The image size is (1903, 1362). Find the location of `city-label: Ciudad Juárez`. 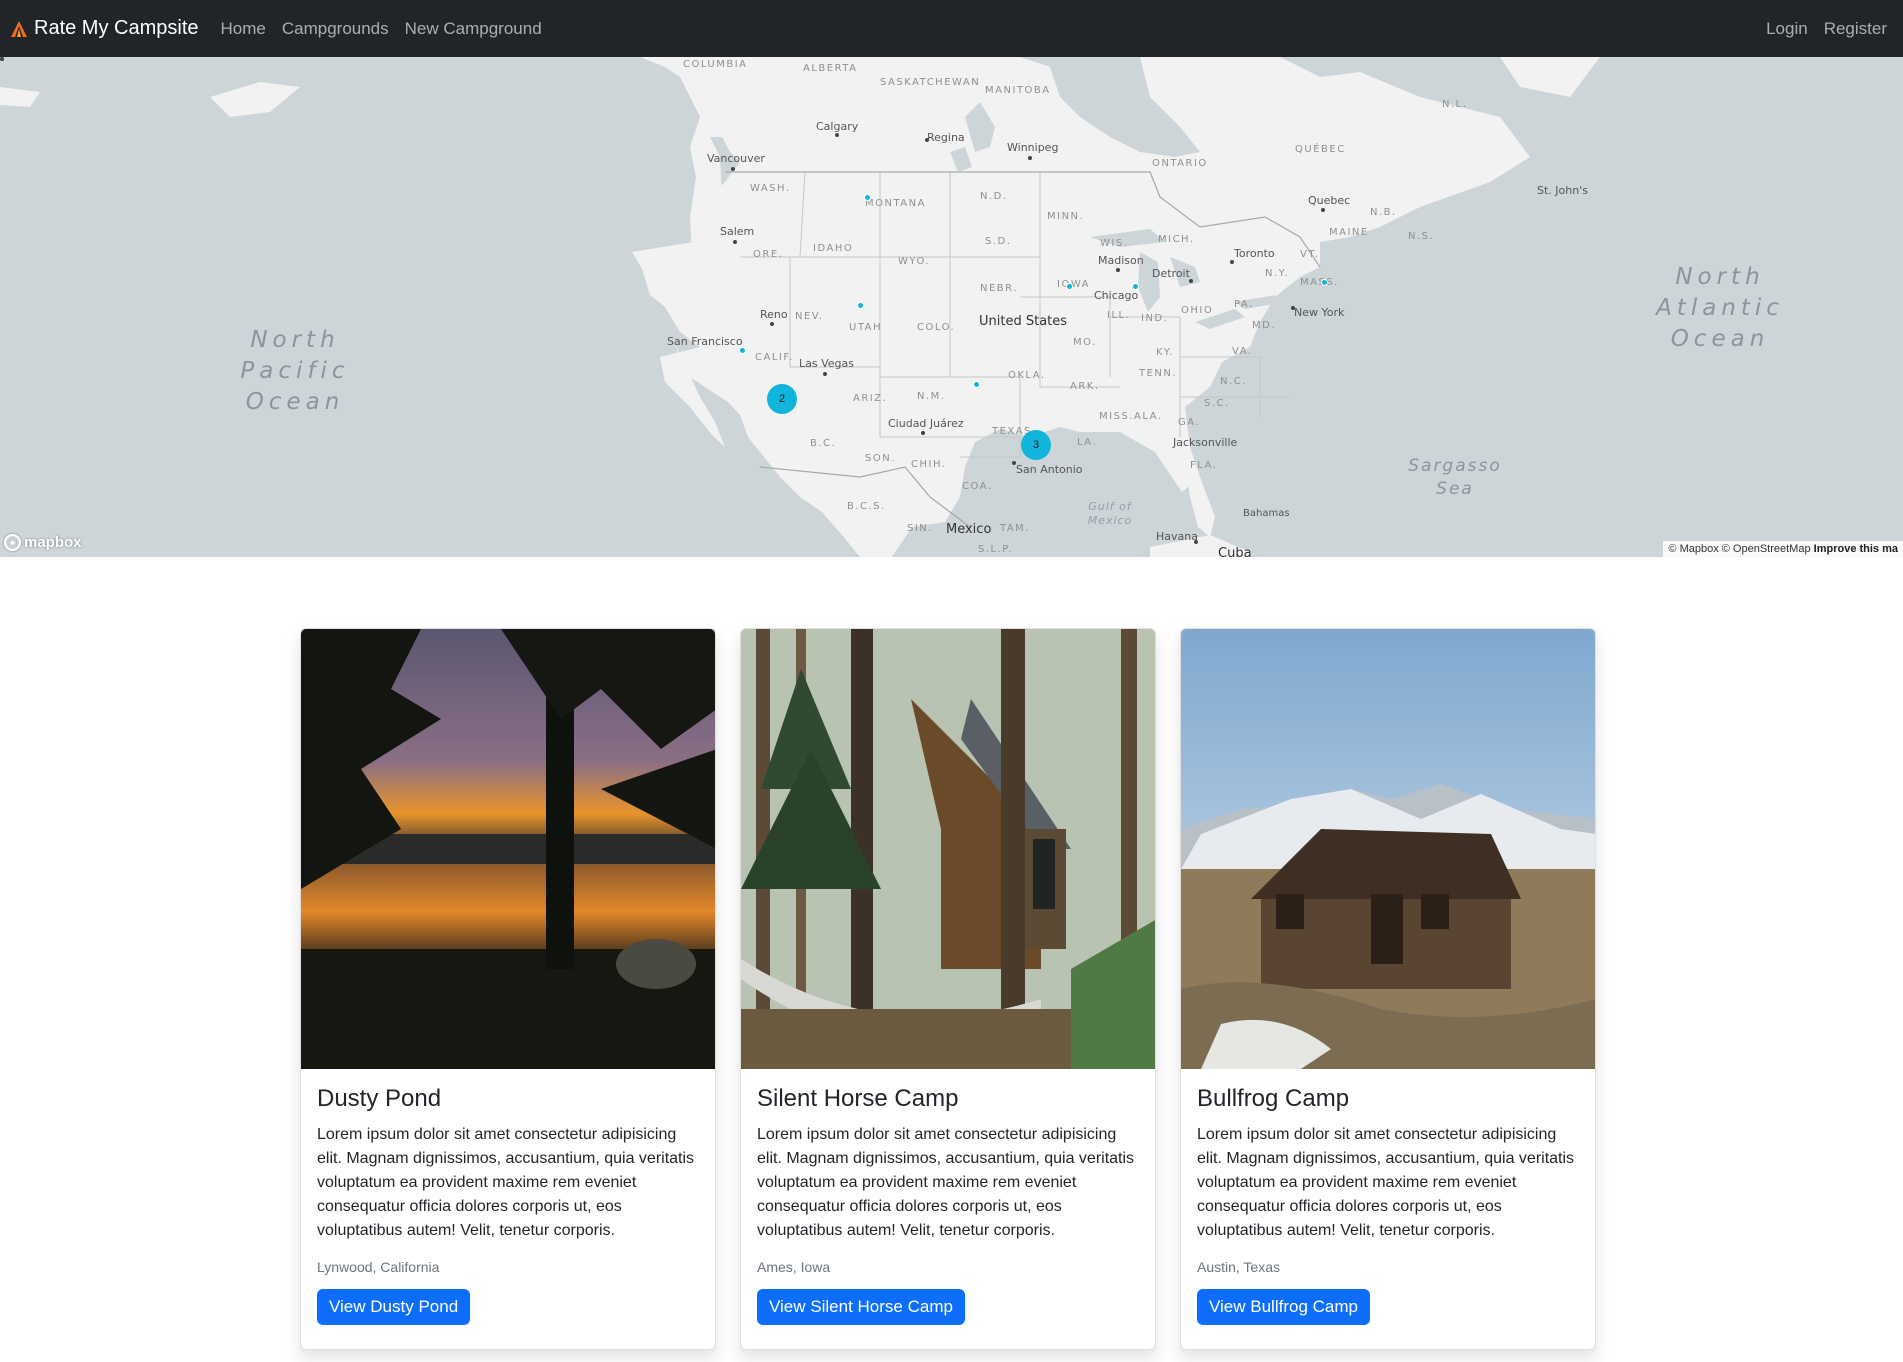

city-label: Ciudad Juárez is located at coordinates (926, 423).